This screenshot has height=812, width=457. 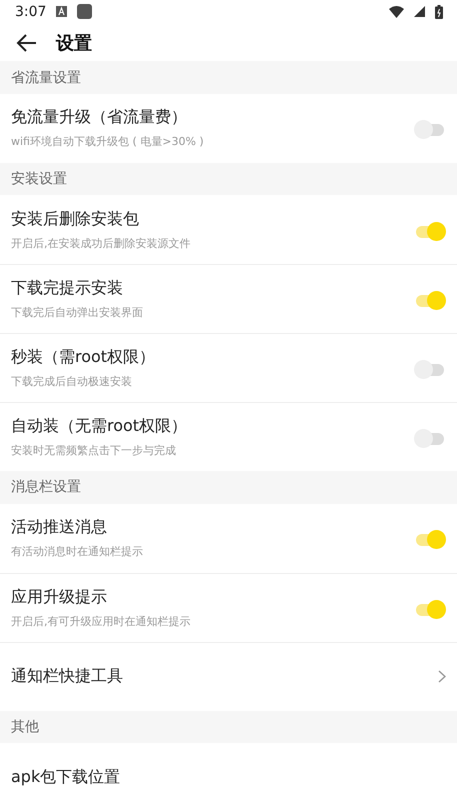 I want to click on setting-title: 活动推送消息, so click(x=59, y=527).